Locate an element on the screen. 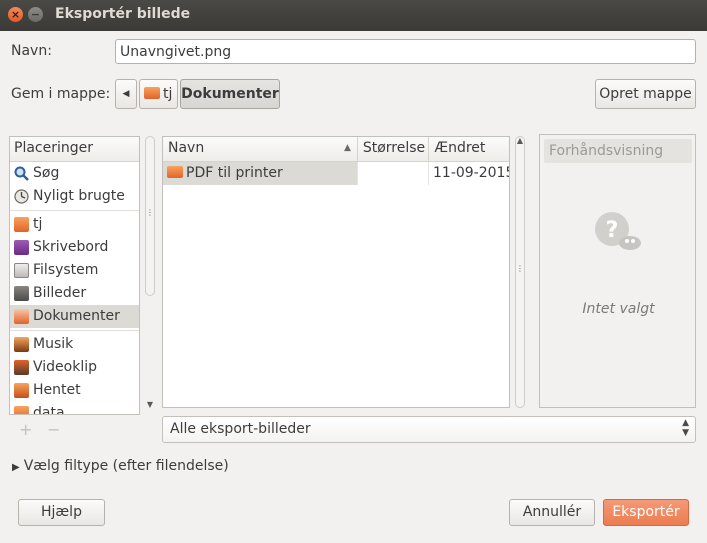 This screenshot has height=543, width=707. preview-empty-text: Intet valgt is located at coordinates (618, 309).